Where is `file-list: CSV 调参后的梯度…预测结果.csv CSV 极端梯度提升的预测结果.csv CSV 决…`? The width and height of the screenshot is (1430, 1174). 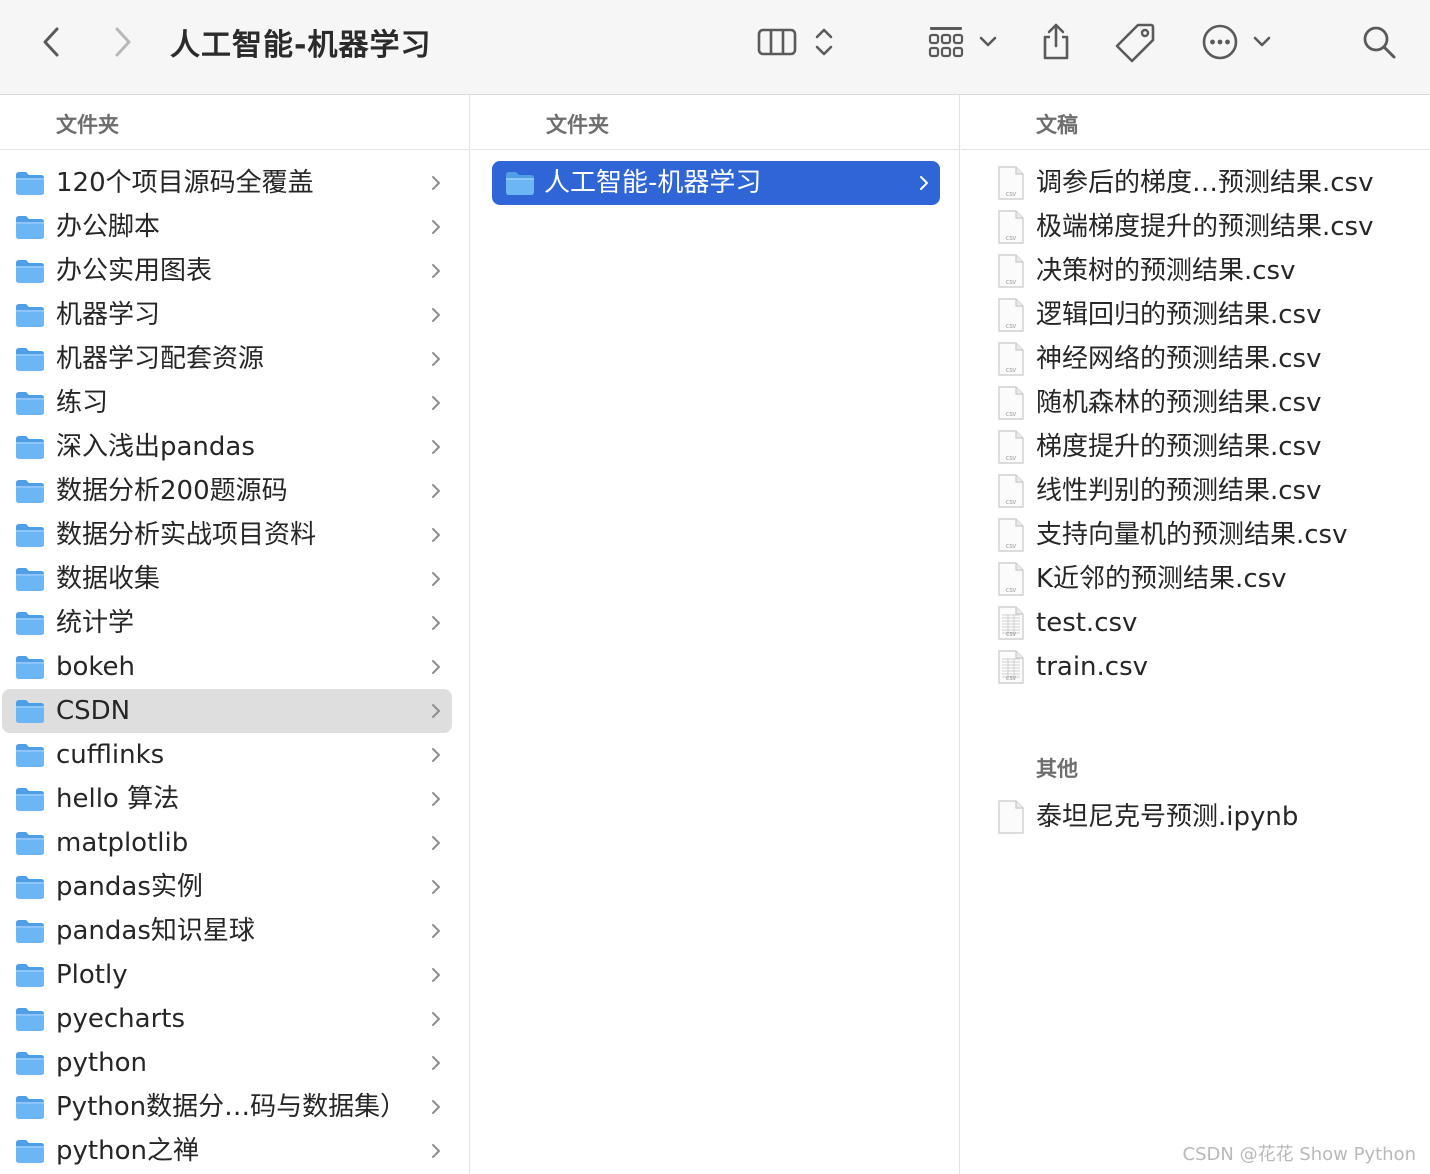
file-list: CSV 调参后的梯度…预测结果.csv CSV 极端梯度提升的预测结果.csv CSV 决… is located at coordinates (1195, 425).